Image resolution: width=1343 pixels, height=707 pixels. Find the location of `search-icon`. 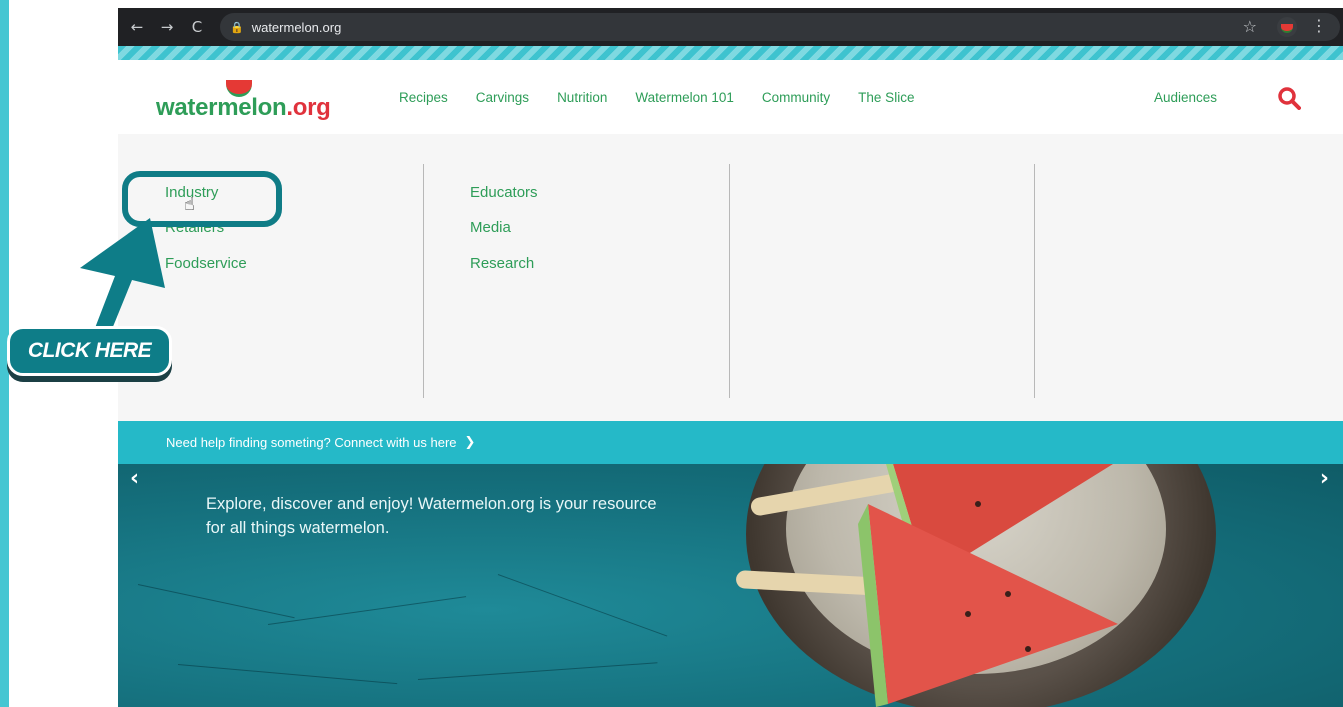

search-icon is located at coordinates (1289, 98).